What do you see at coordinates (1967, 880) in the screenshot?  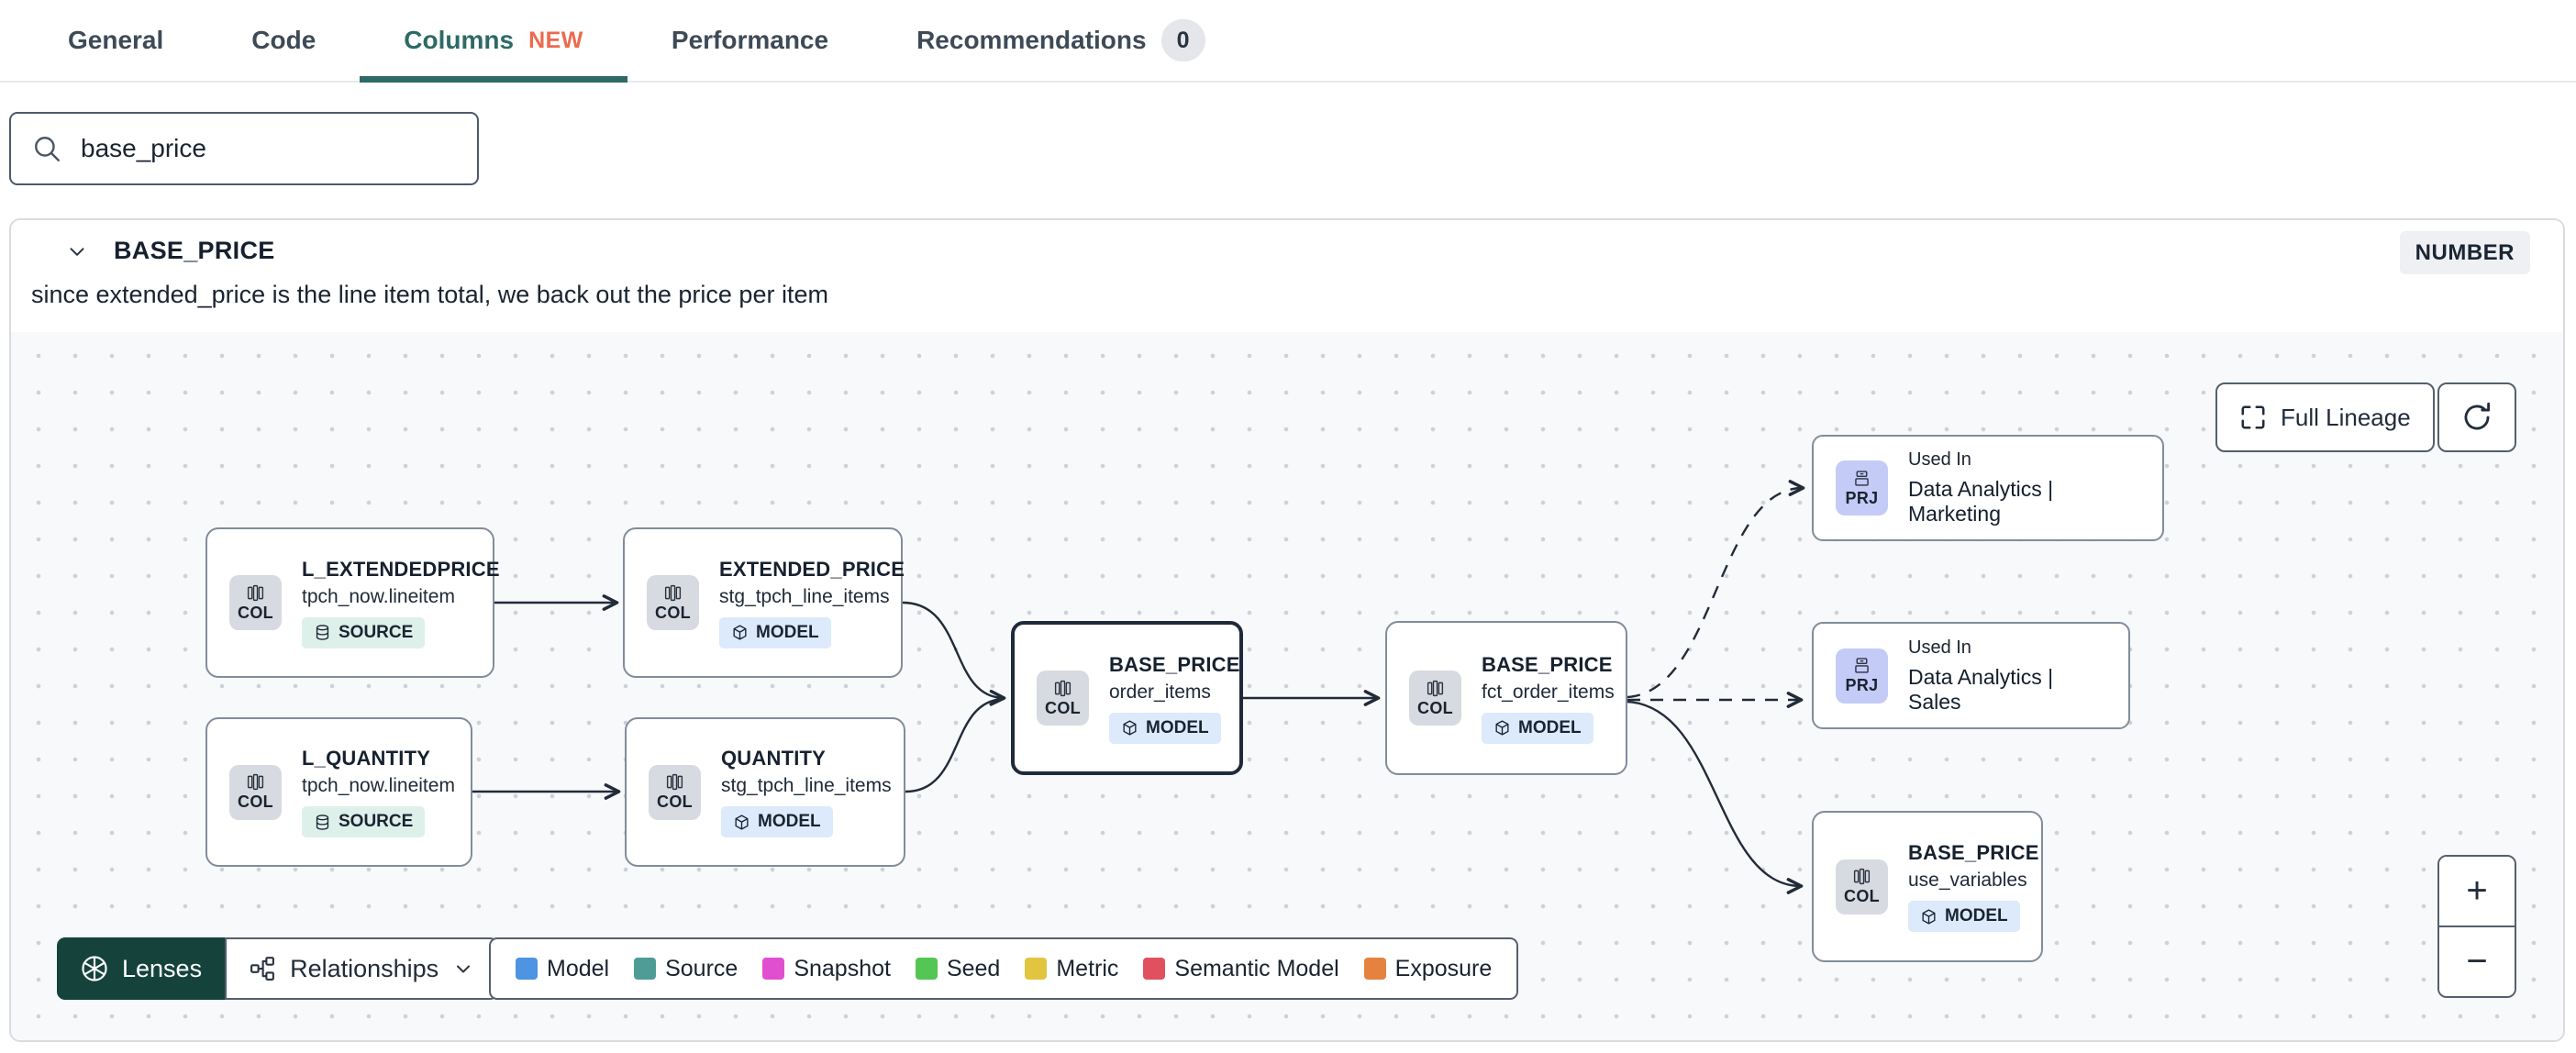 I see `node-subtitle: use_variables` at bounding box center [1967, 880].